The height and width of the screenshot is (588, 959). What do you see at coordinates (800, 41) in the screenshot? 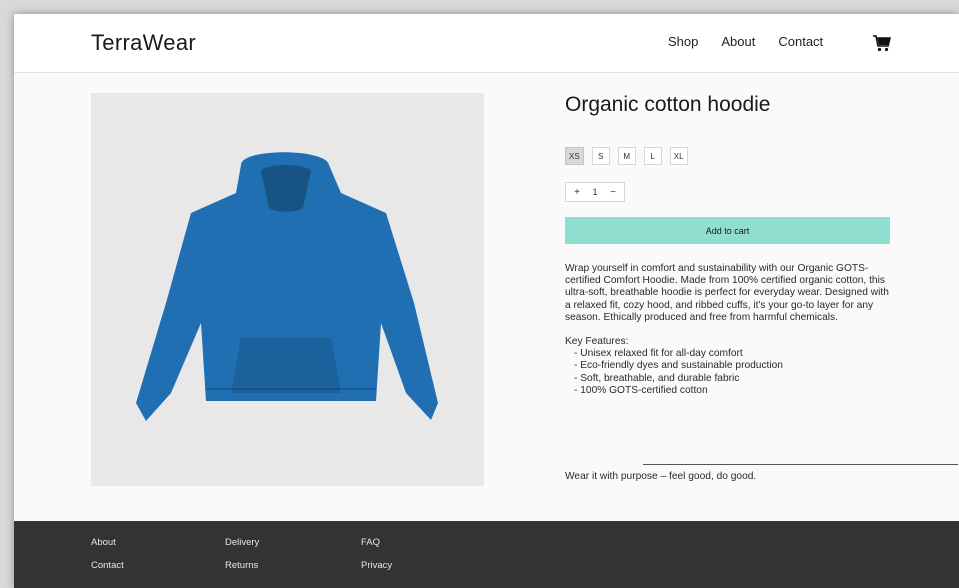
I see `nav-contact: Contact` at bounding box center [800, 41].